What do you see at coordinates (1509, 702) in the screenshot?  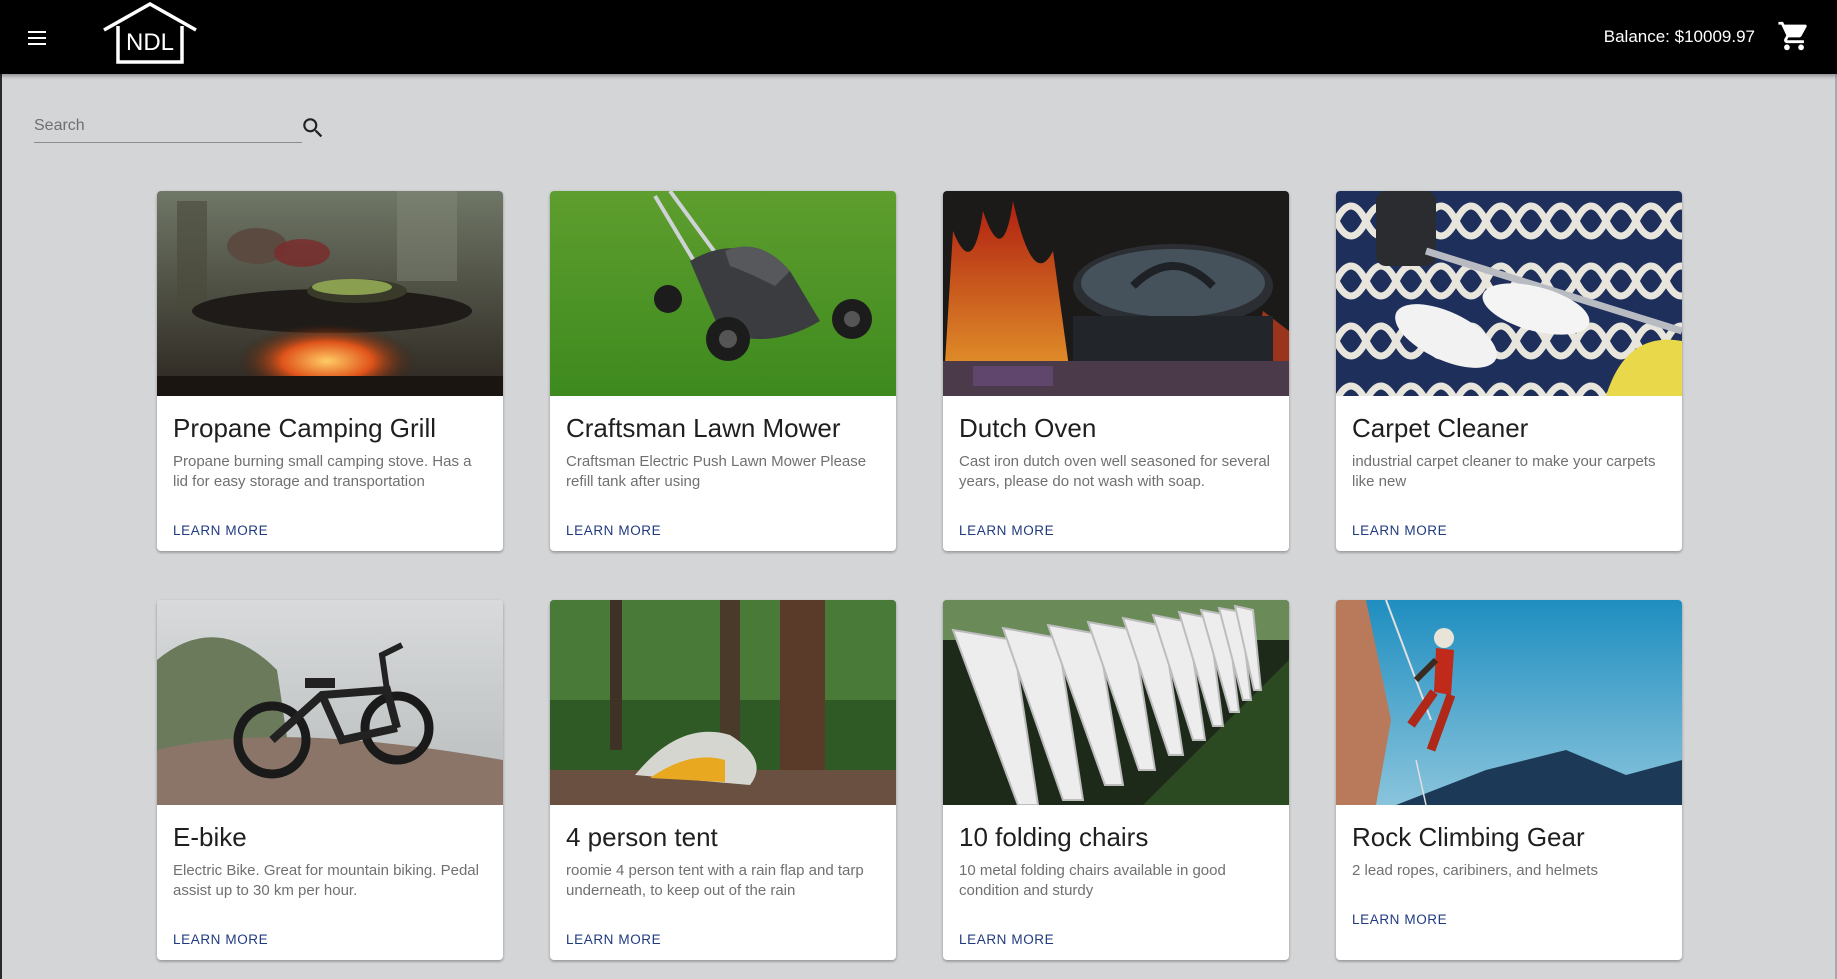 I see `product-image-climbing` at bounding box center [1509, 702].